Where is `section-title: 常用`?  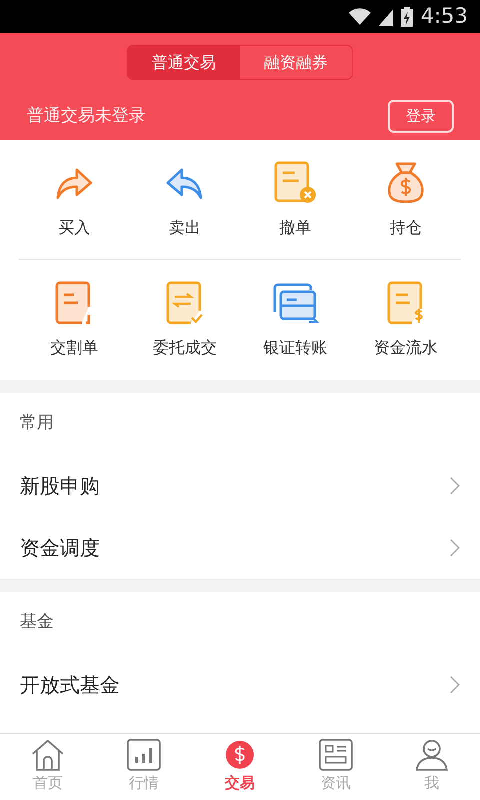 section-title: 常用 is located at coordinates (37, 424).